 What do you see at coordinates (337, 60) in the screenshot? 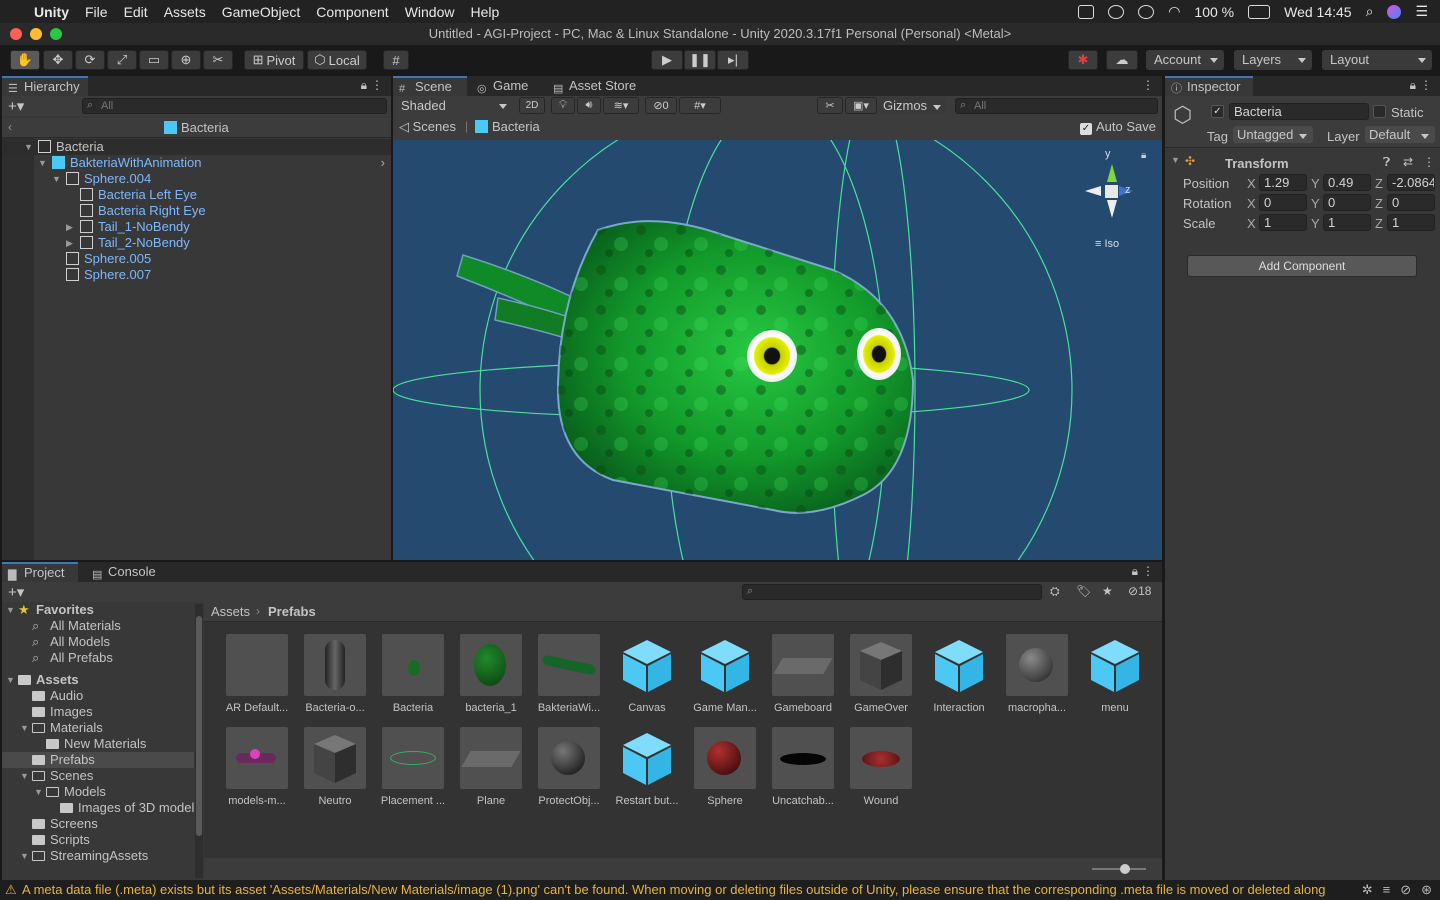
I see `local-toggle: ⬡ Local` at bounding box center [337, 60].